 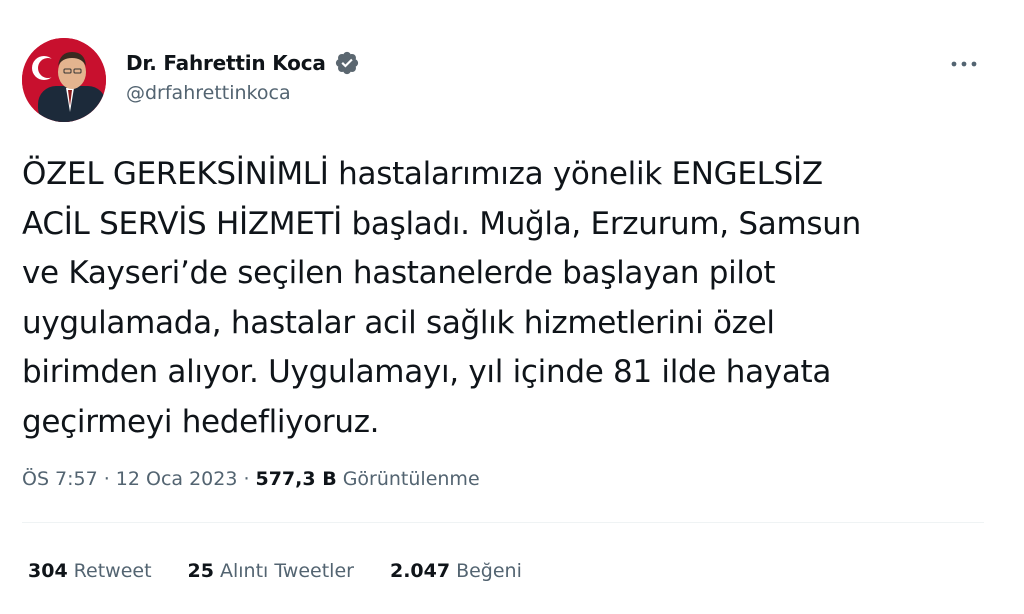 I want to click on likes-stat: 2.047 Beğeni, so click(x=456, y=571).